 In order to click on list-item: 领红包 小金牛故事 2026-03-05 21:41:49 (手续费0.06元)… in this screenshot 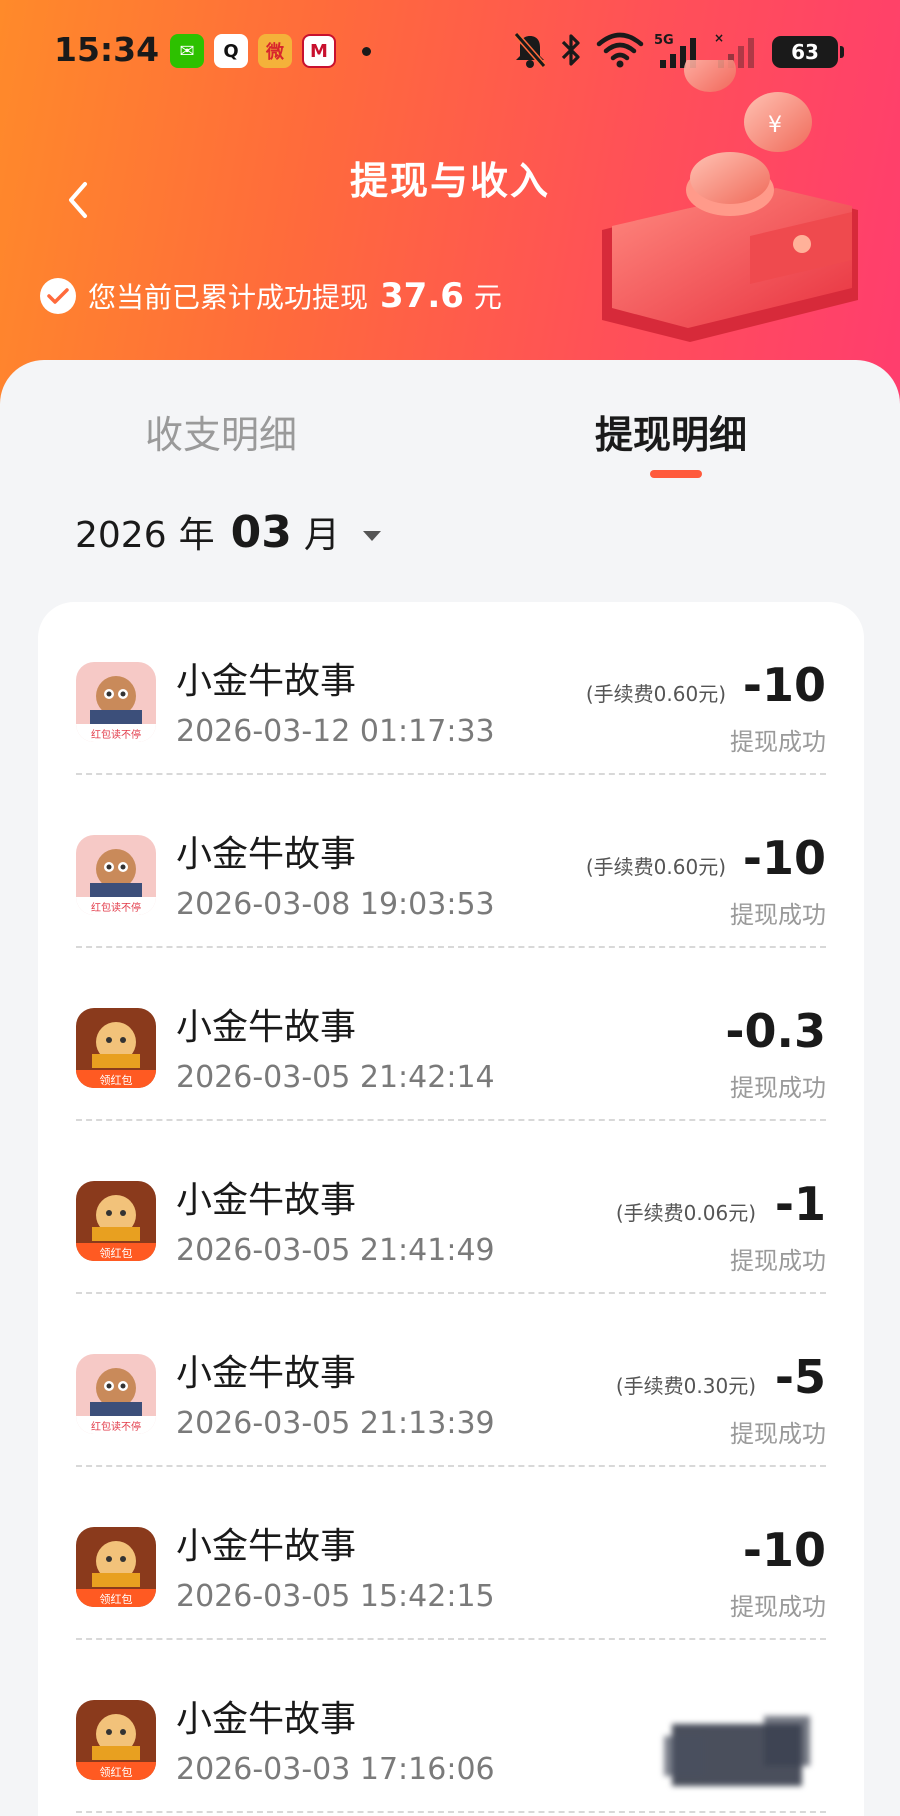, I will do `click(451, 1207)`.